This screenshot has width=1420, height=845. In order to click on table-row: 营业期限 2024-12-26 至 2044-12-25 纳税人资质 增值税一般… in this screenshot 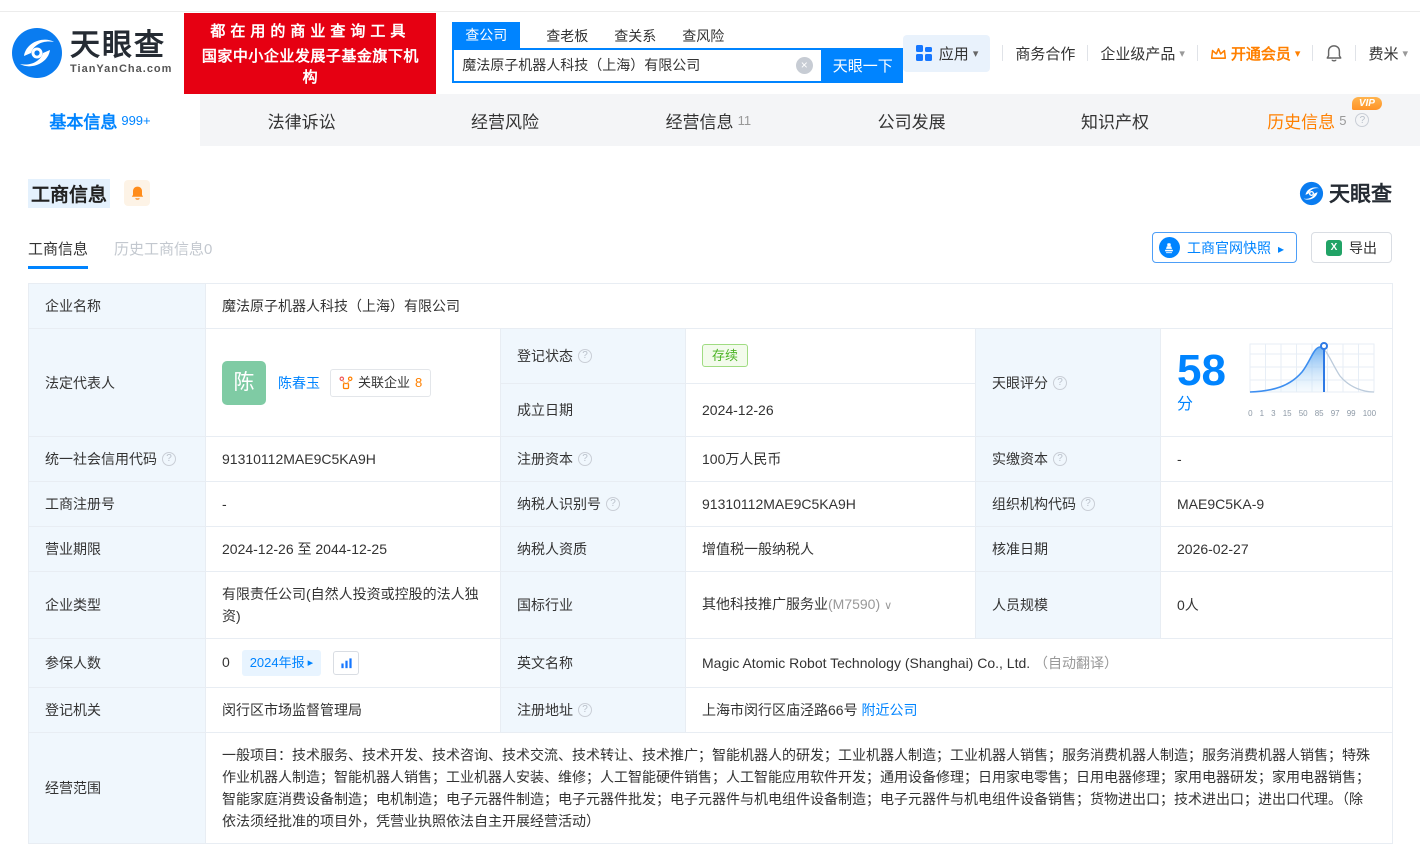, I will do `click(711, 549)`.